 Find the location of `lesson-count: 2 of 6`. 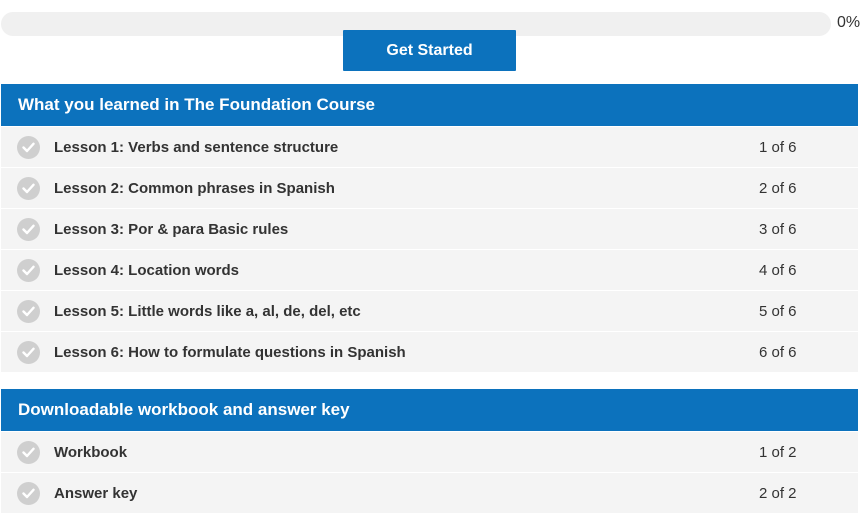

lesson-count: 2 of 6 is located at coordinates (778, 188).